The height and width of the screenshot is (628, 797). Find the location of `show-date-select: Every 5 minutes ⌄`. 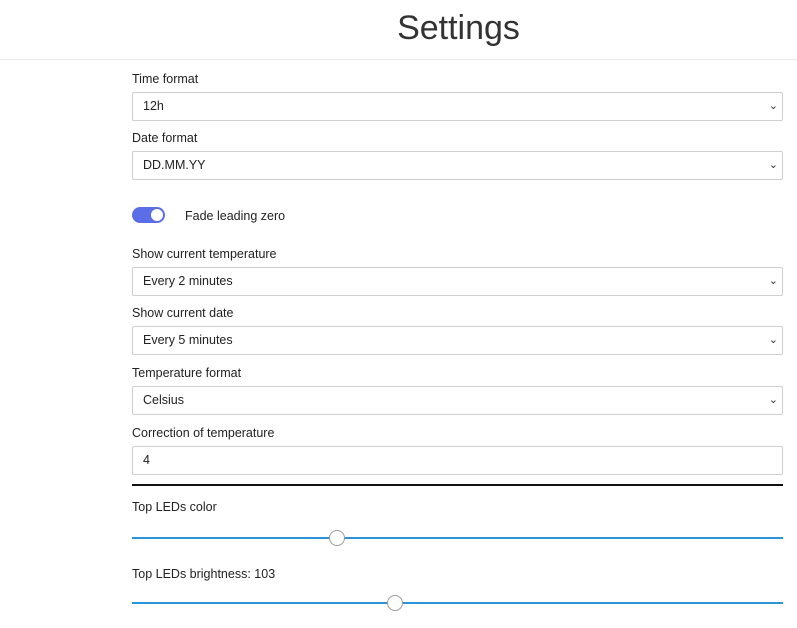

show-date-select: Every 5 minutes ⌄ is located at coordinates (457, 340).